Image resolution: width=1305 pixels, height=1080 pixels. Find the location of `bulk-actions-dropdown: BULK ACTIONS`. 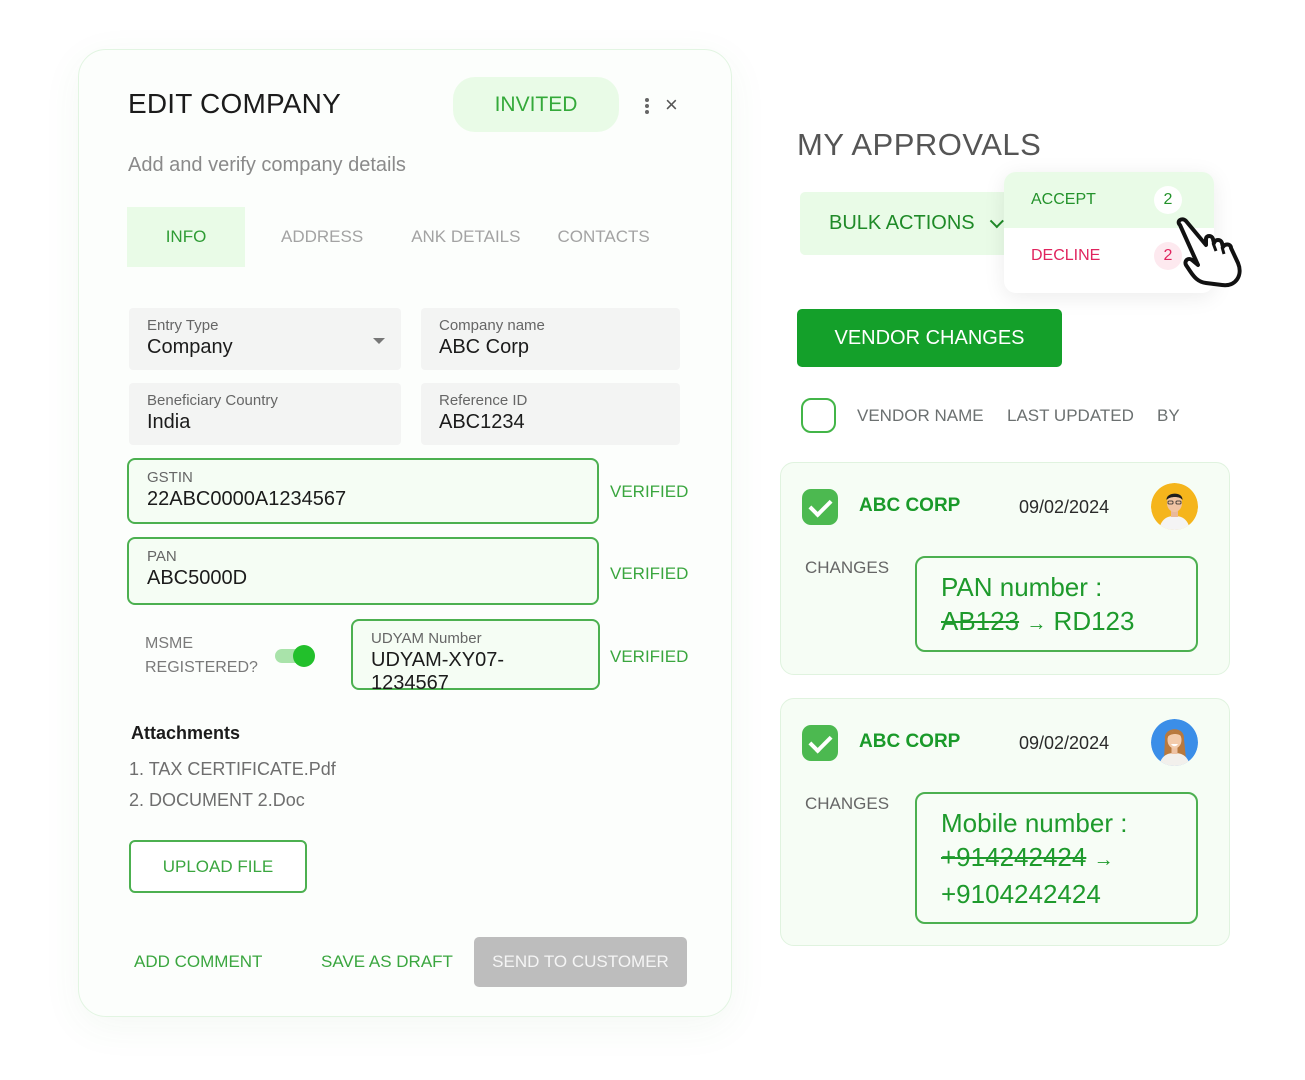

bulk-actions-dropdown: BULK ACTIONS is located at coordinates (910, 223).